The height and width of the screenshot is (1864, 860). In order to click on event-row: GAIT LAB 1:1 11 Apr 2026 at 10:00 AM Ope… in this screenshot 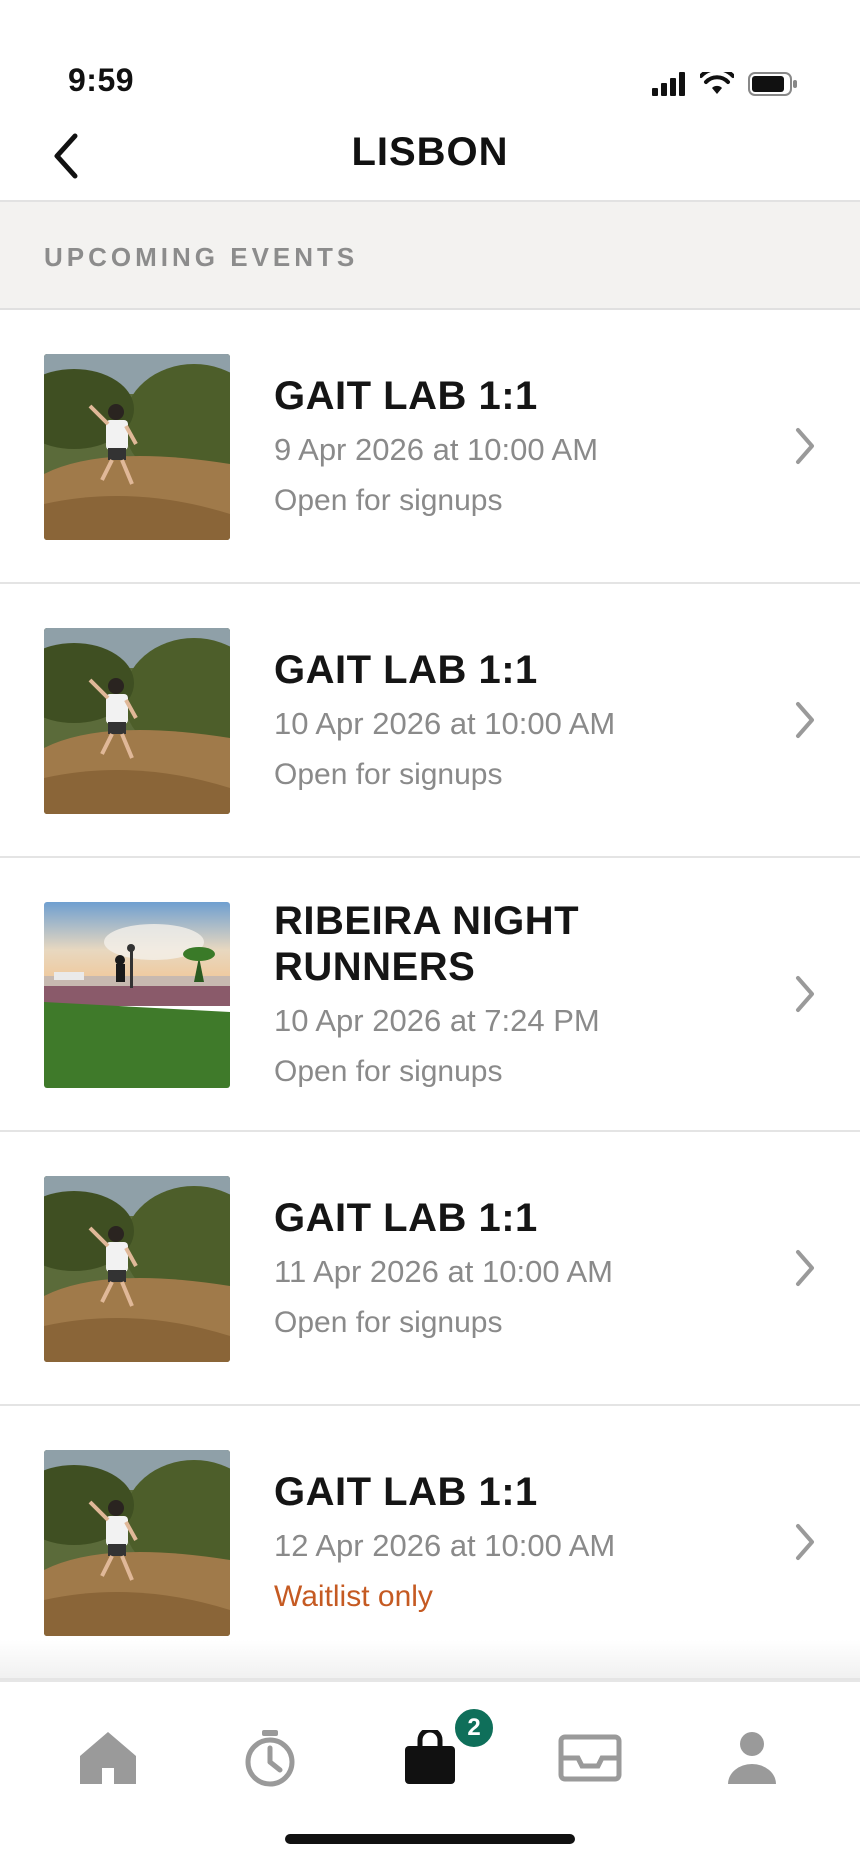, I will do `click(430, 1269)`.